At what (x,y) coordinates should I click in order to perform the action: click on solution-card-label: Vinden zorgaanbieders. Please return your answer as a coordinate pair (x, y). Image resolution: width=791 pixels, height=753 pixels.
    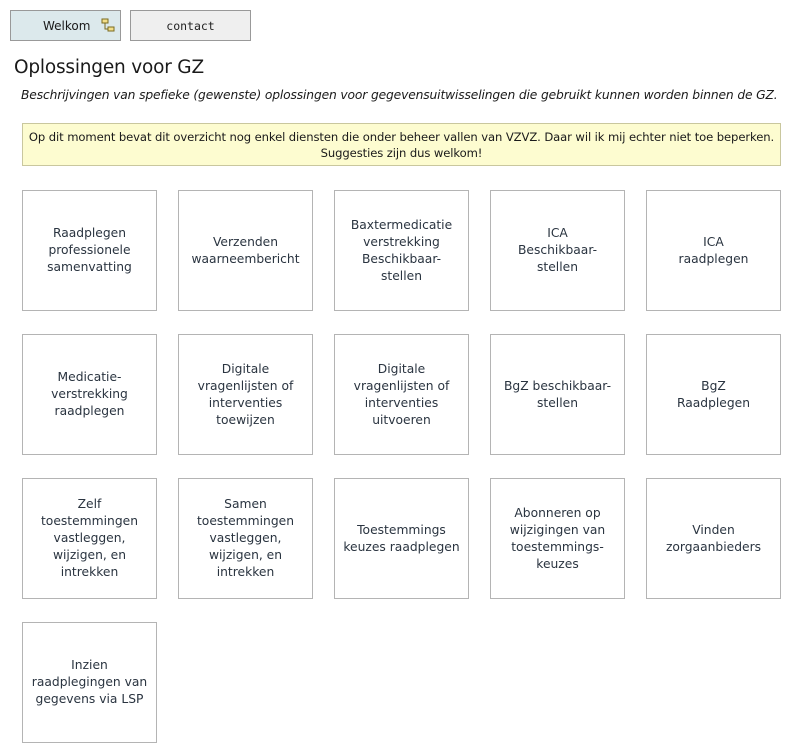
    Looking at the image, I should click on (713, 538).